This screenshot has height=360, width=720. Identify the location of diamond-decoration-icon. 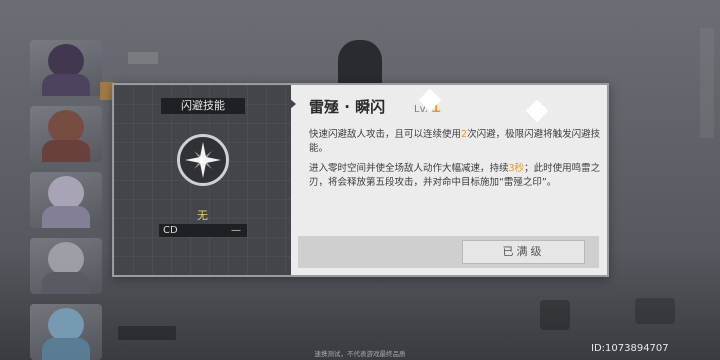
(537, 111).